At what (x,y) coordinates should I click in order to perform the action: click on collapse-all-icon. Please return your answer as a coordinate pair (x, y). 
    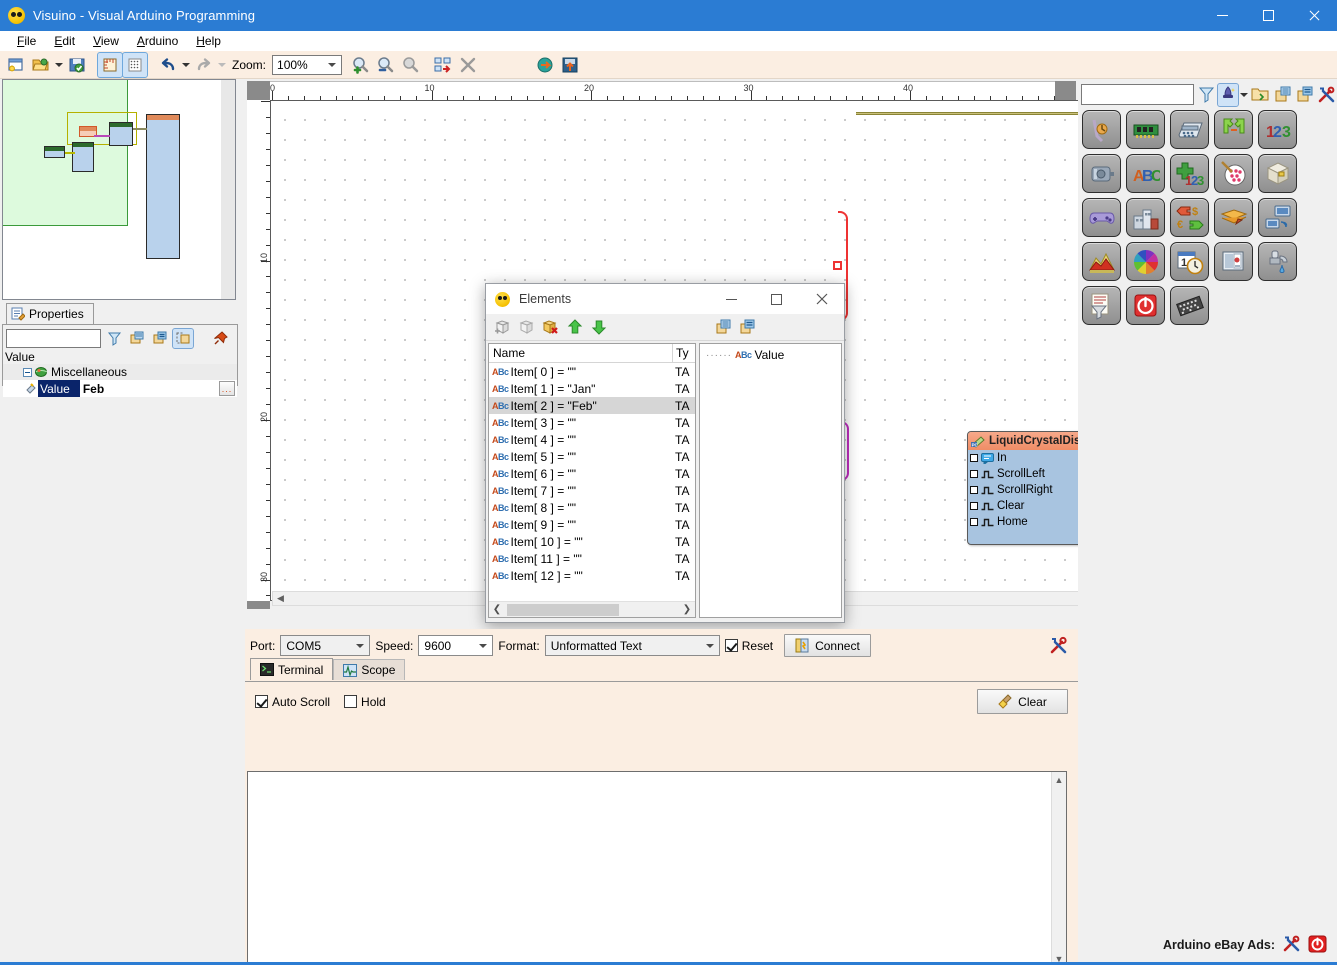
    Looking at the image, I should click on (747, 327).